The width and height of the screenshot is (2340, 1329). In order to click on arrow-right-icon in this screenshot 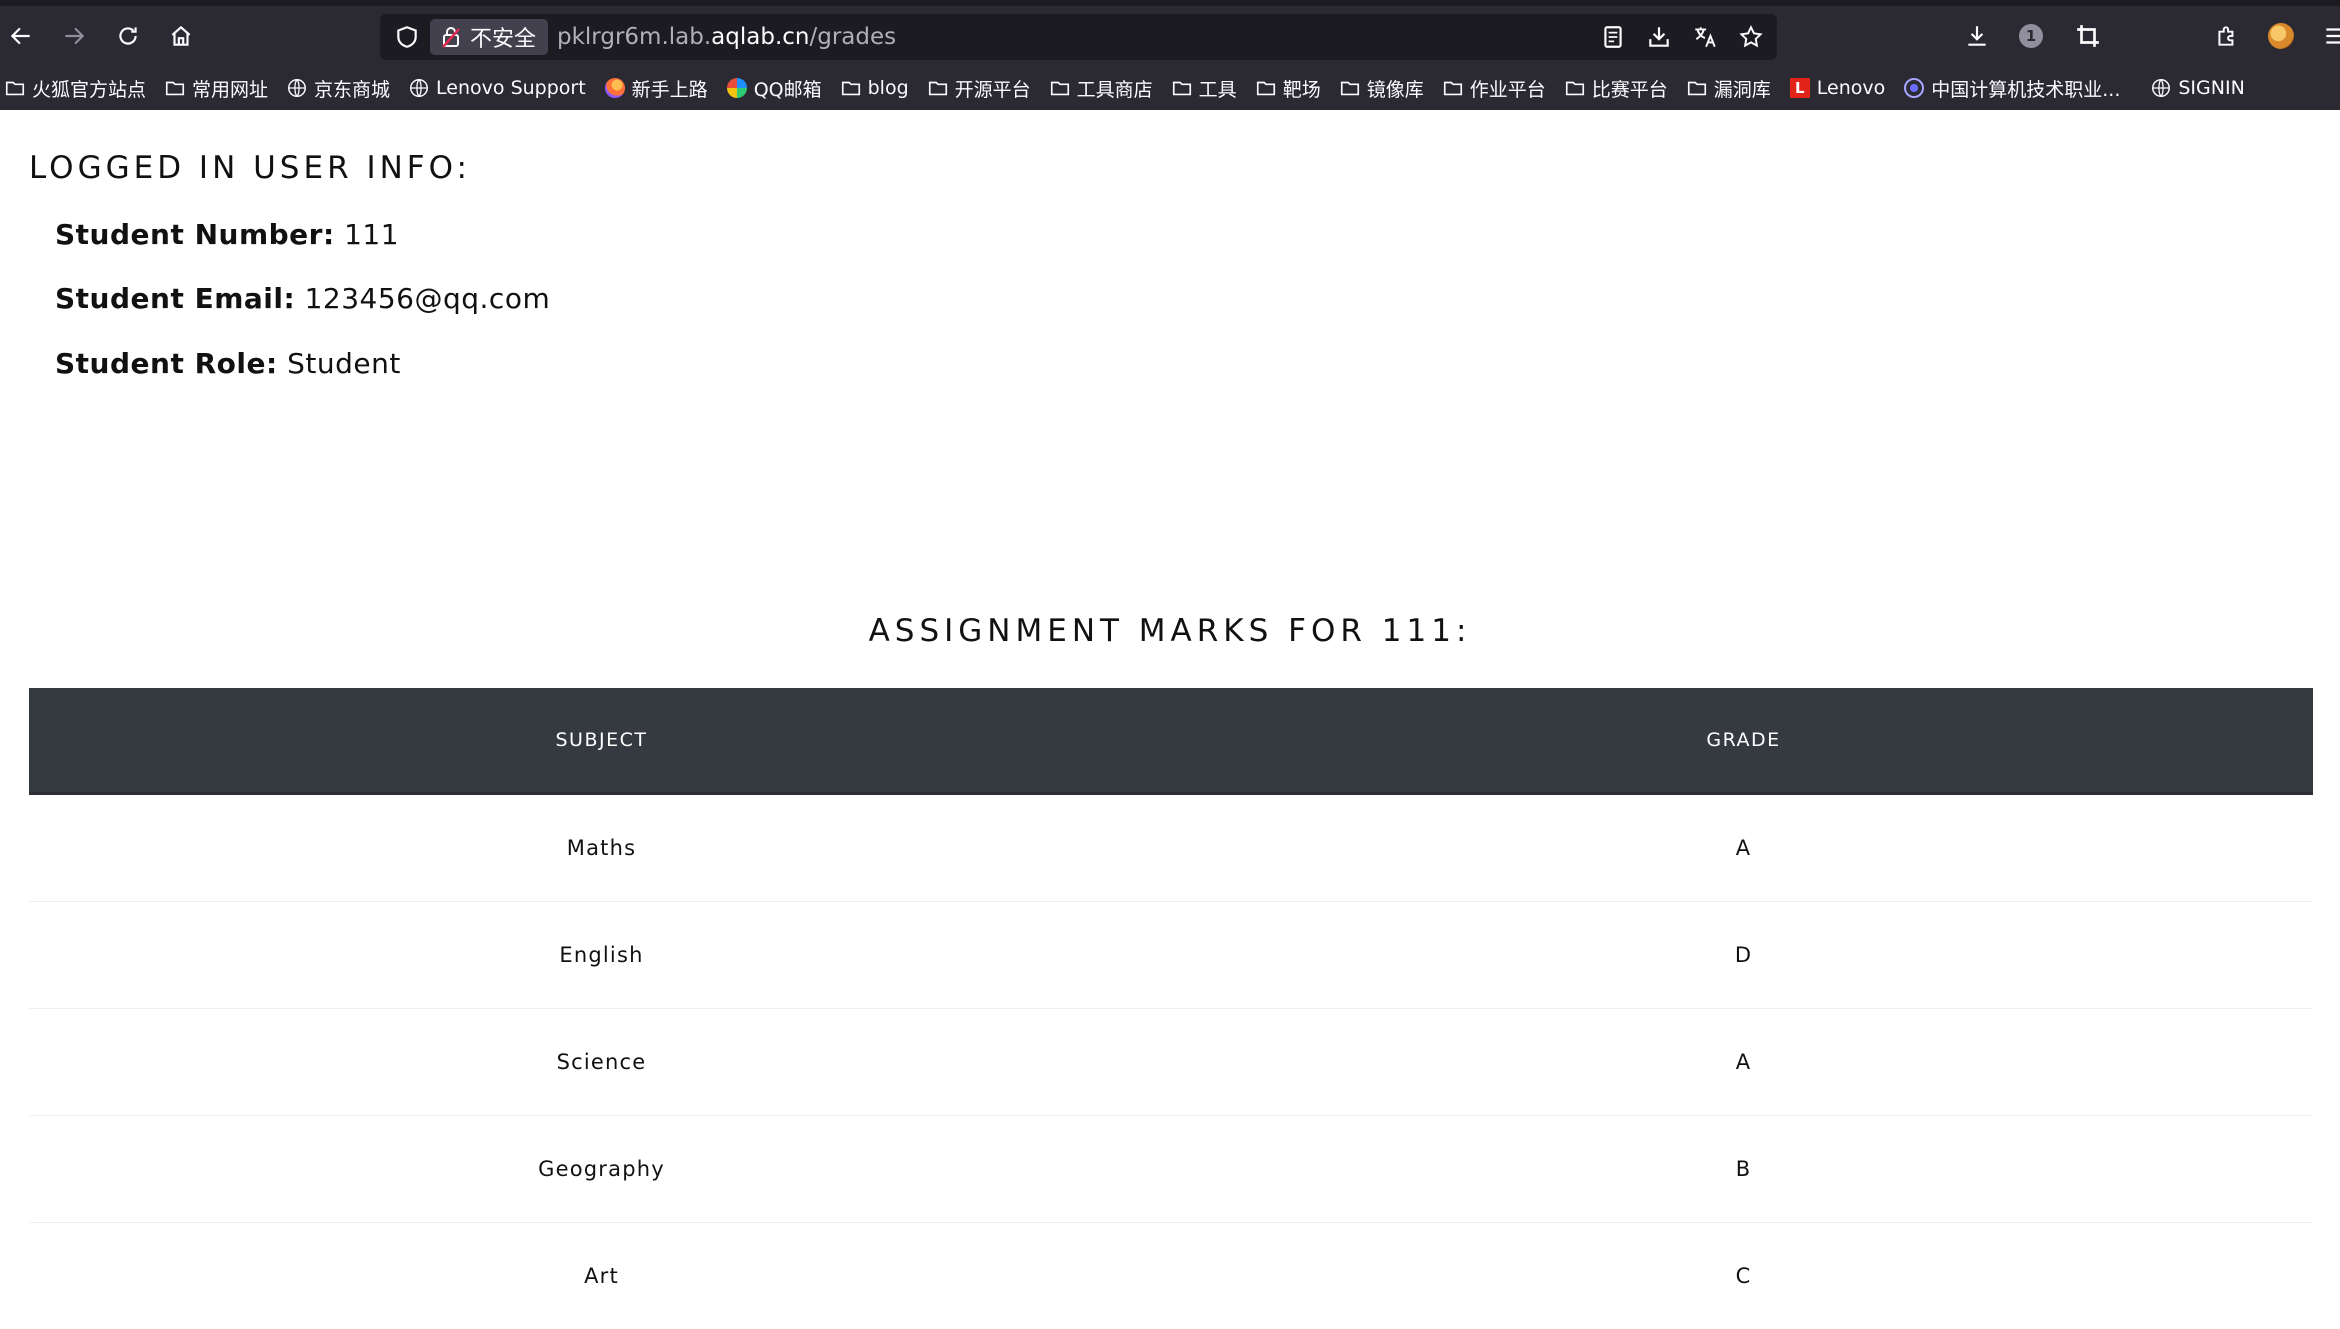, I will do `click(74, 36)`.